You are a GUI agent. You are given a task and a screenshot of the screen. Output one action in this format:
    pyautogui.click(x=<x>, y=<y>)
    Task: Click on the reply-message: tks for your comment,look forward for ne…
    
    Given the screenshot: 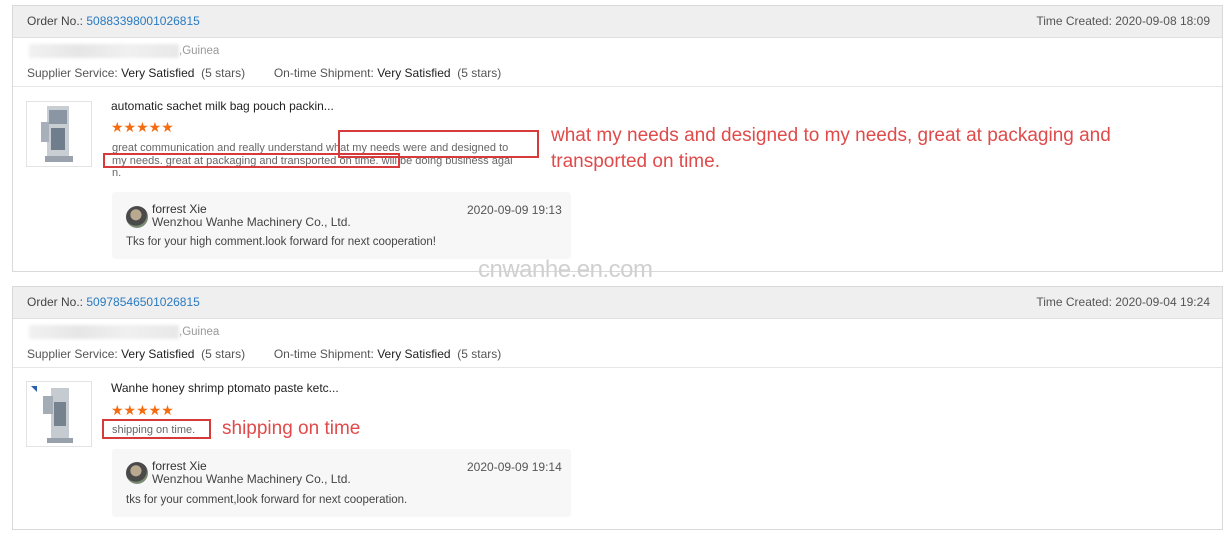 What is the action you would take?
    pyautogui.click(x=267, y=500)
    